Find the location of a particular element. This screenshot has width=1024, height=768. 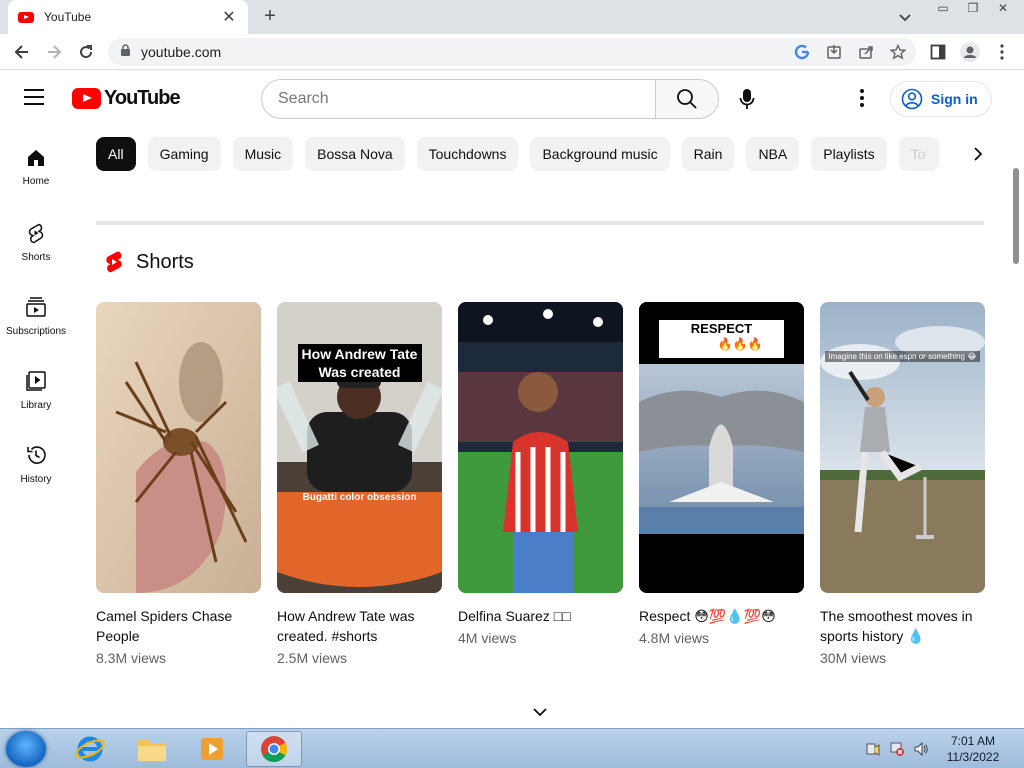

bookmark-star-icon is located at coordinates (898, 52).